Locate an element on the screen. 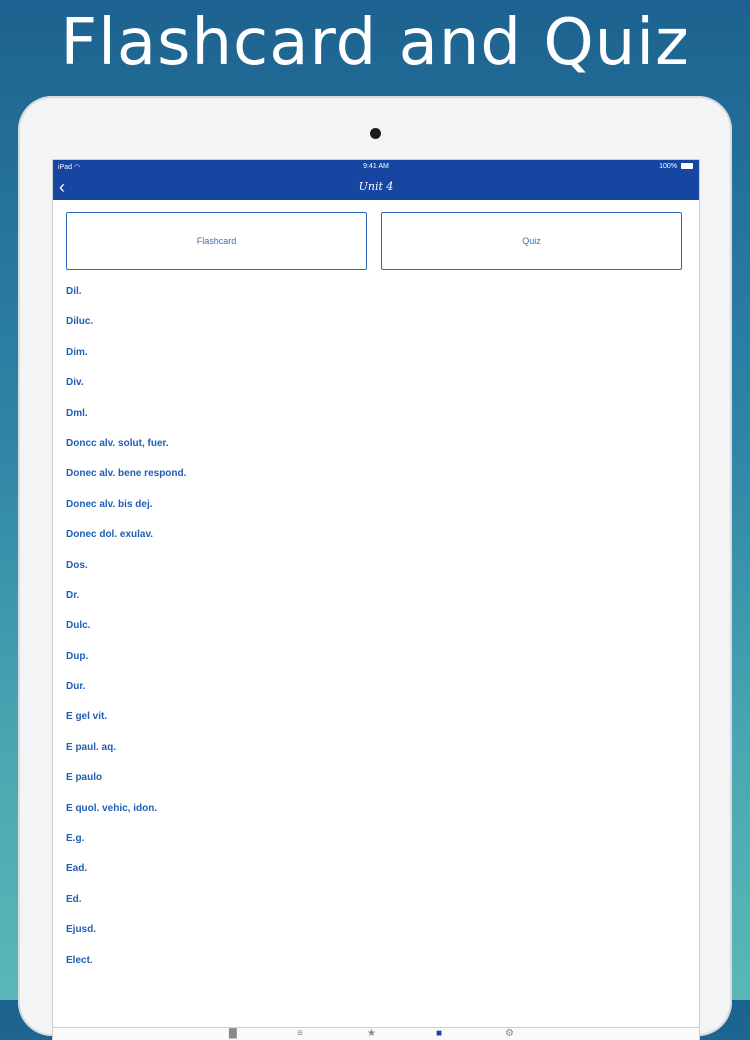  list-item: Donec dol. exulav. is located at coordinates (376, 542).